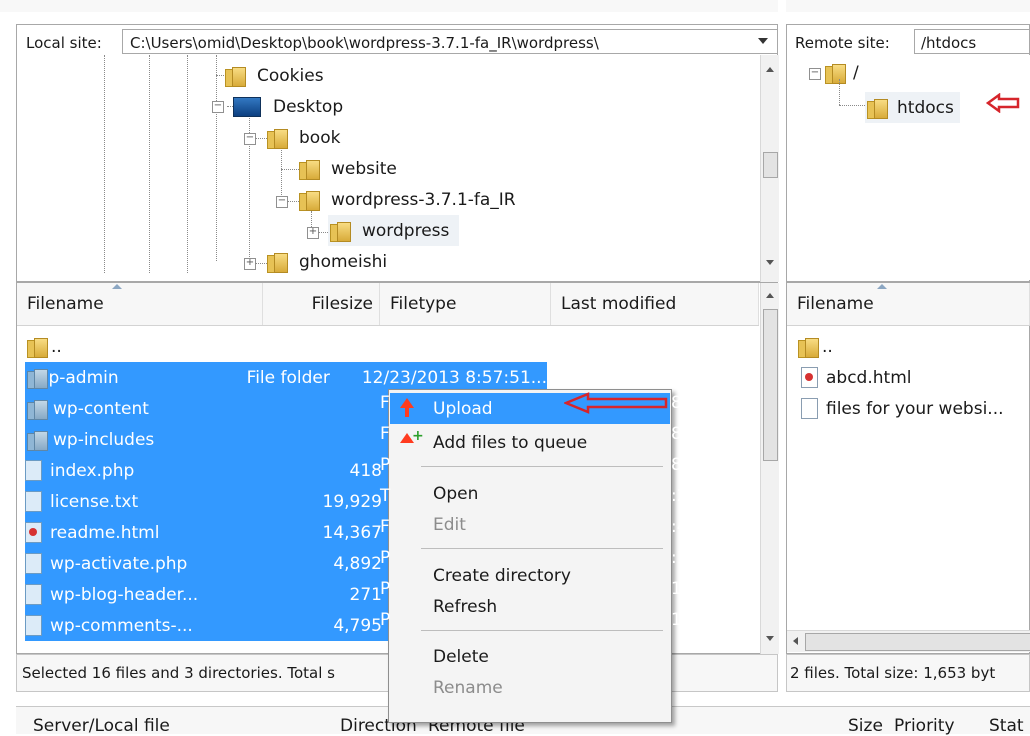  What do you see at coordinates (357, 625) in the screenshot?
I see `file-size: 4,795` at bounding box center [357, 625].